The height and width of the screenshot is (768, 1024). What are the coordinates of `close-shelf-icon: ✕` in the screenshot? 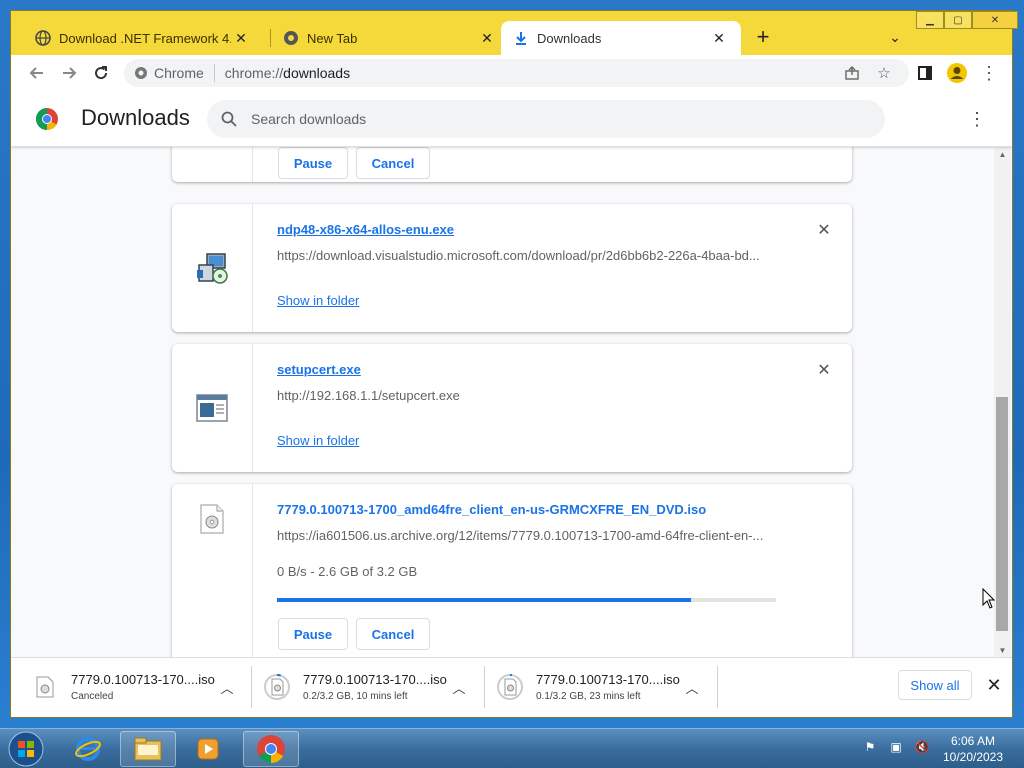 It's located at (994, 685).